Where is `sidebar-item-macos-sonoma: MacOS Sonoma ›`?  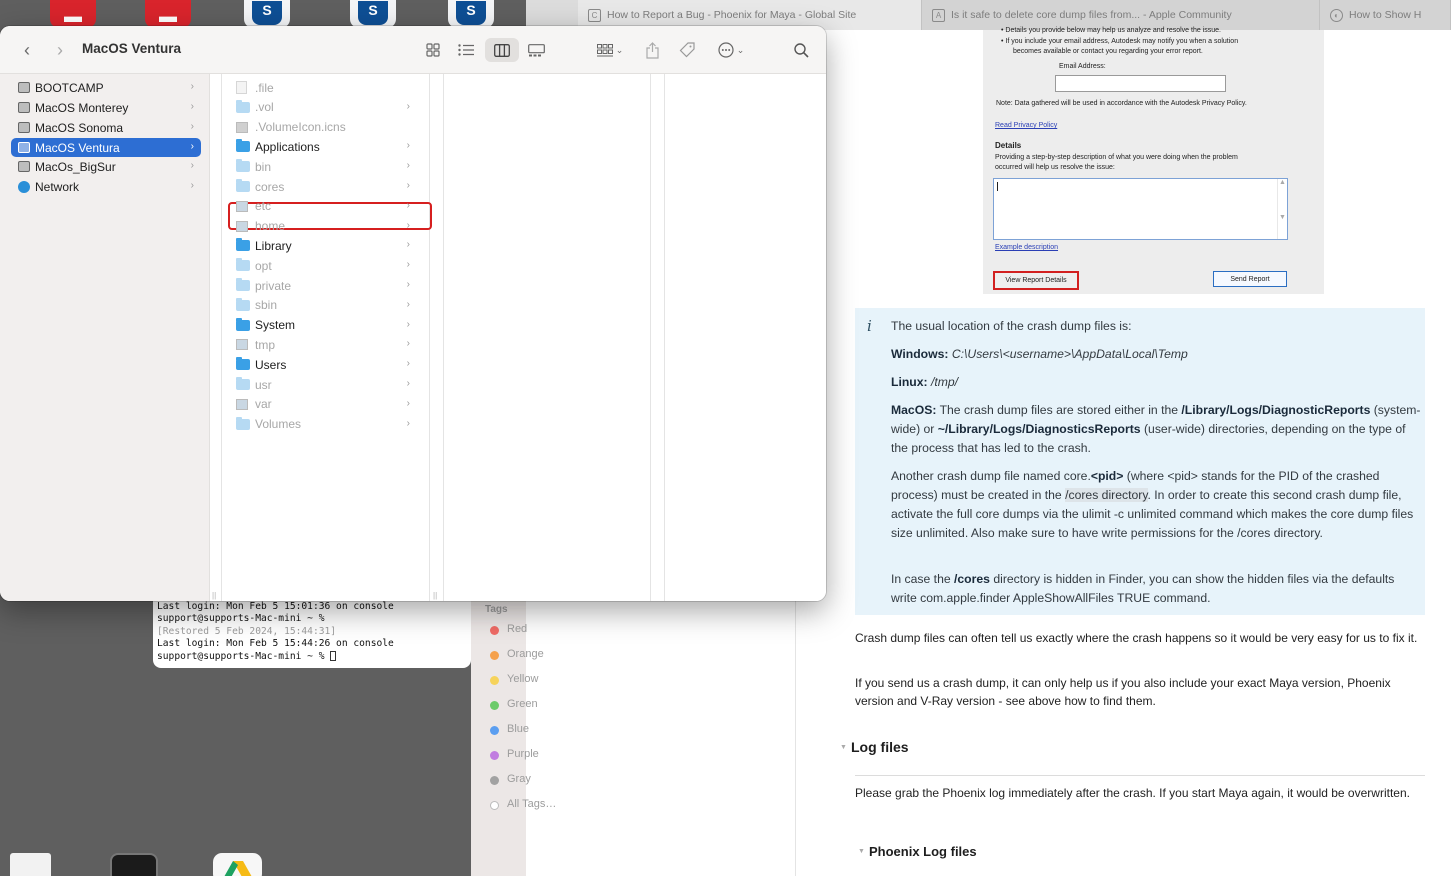
sidebar-item-macos-sonoma: MacOS Sonoma › is located at coordinates (106, 127).